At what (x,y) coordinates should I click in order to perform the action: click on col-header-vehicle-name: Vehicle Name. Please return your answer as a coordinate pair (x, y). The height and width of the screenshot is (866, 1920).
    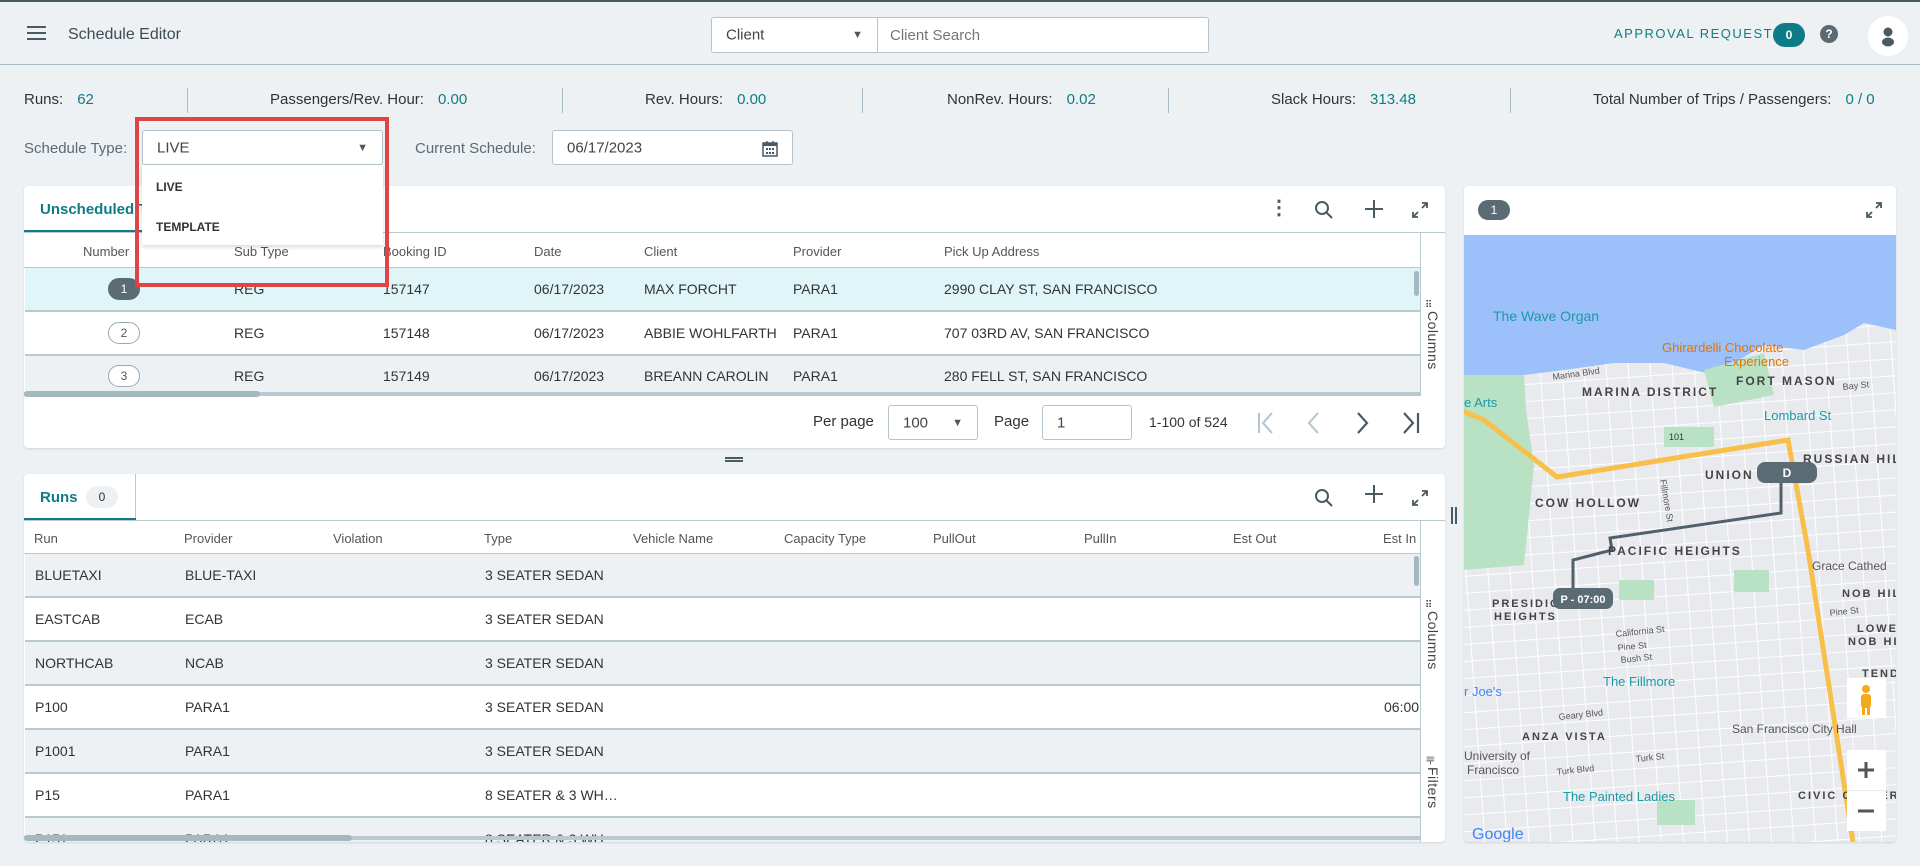
    Looking at the image, I should click on (673, 538).